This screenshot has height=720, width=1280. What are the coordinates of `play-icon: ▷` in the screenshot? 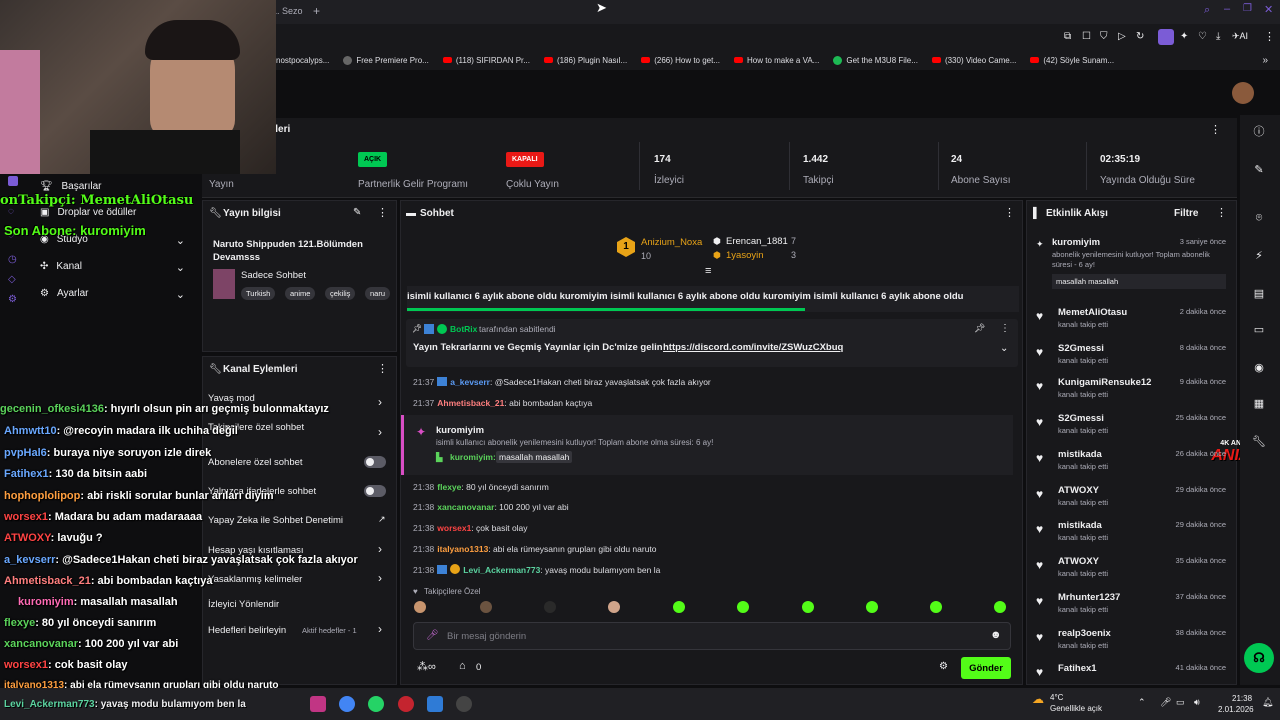 It's located at (1122, 36).